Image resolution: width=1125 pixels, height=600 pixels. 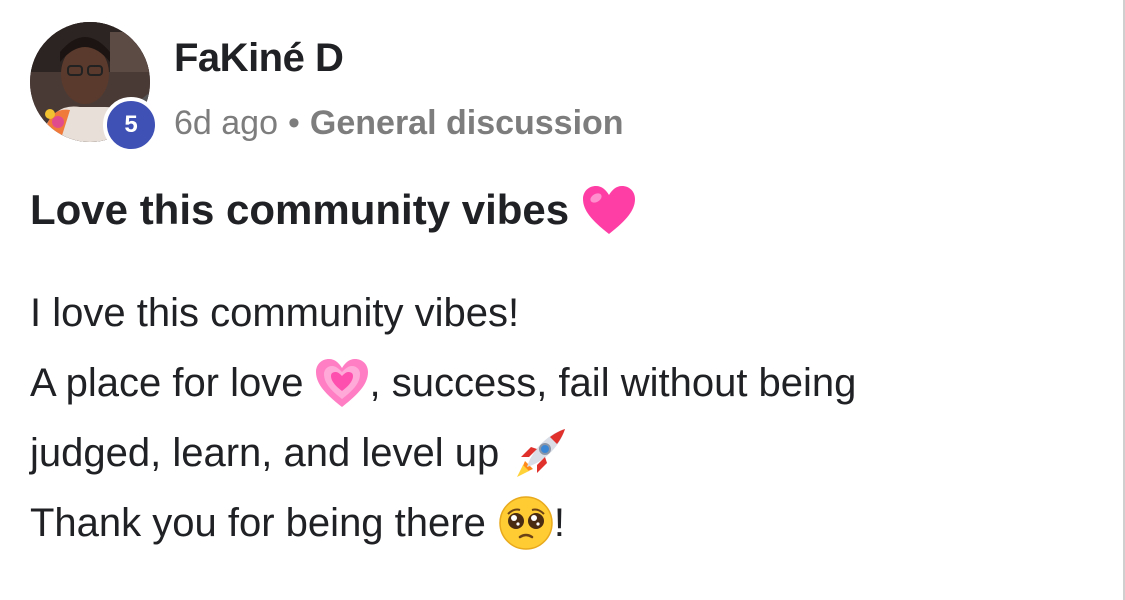 I want to click on body-text: judged, learn, and level up, so click(x=265, y=453).